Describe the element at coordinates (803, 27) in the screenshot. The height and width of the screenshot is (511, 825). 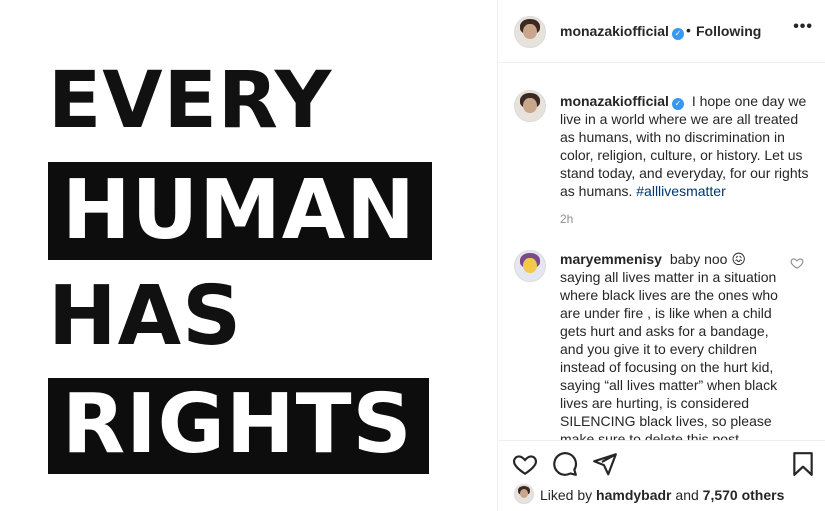
I see `more-options-icon: •••` at that location.